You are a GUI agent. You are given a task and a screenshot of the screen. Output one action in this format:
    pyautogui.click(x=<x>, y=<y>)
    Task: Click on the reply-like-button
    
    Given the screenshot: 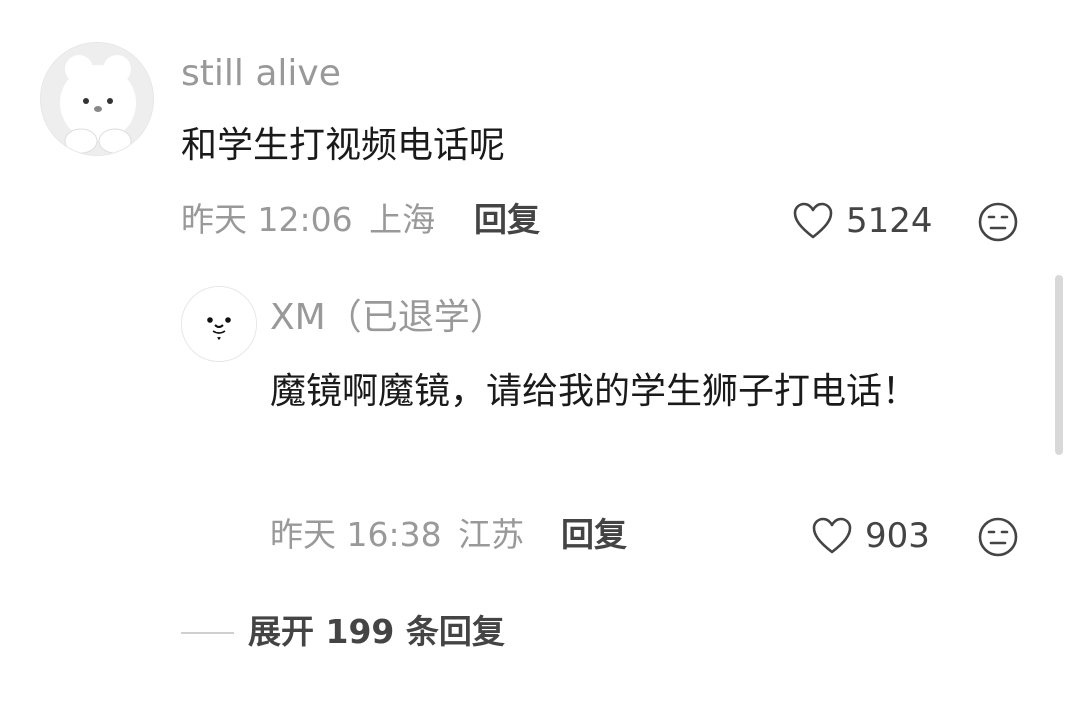 What is the action you would take?
    pyautogui.click(x=832, y=536)
    